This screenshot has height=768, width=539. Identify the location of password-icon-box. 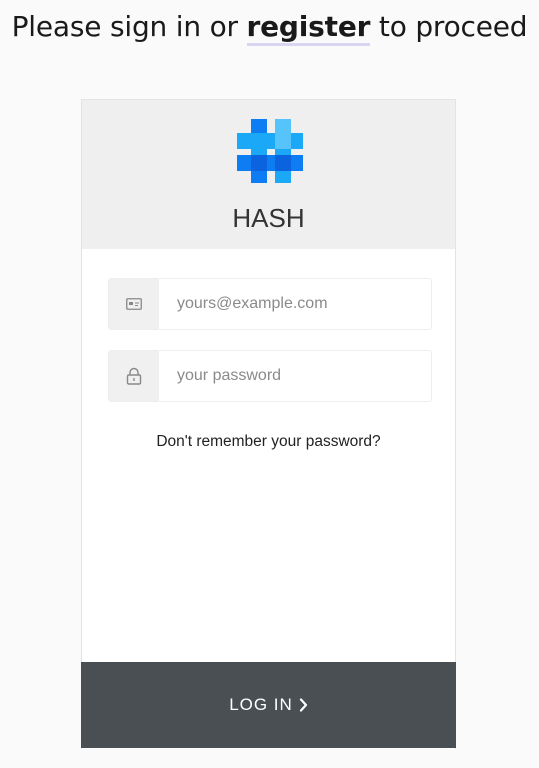
(134, 376).